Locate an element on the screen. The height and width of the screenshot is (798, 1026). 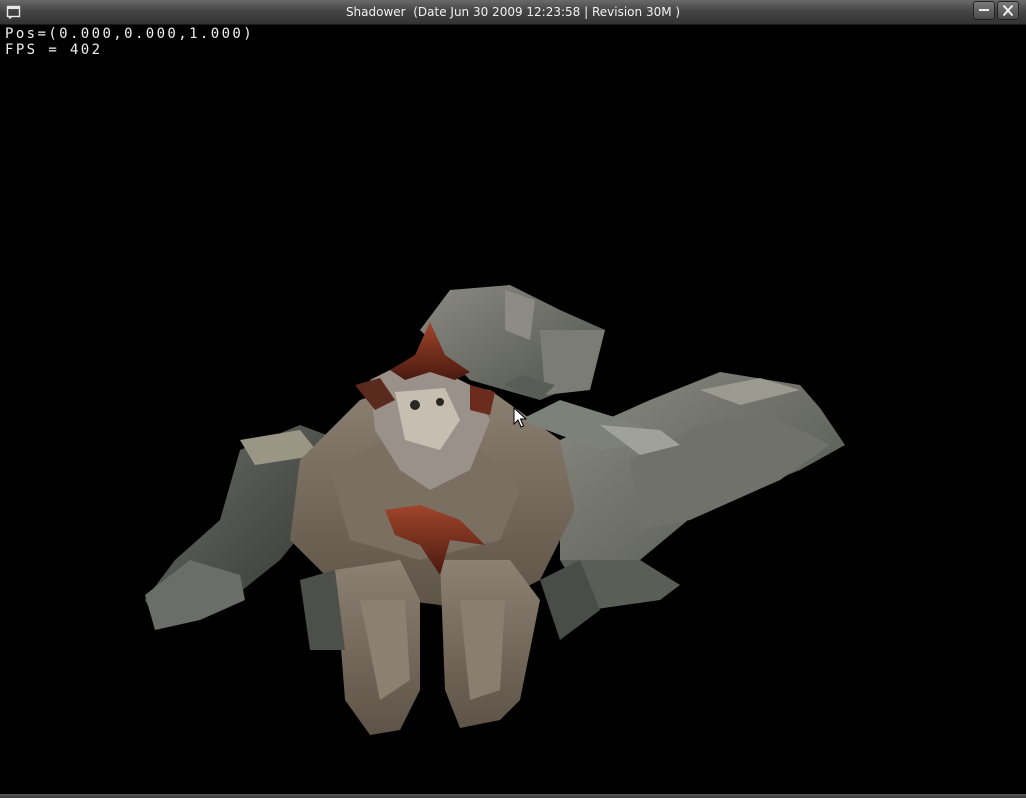
minimize-icon is located at coordinates (984, 10).